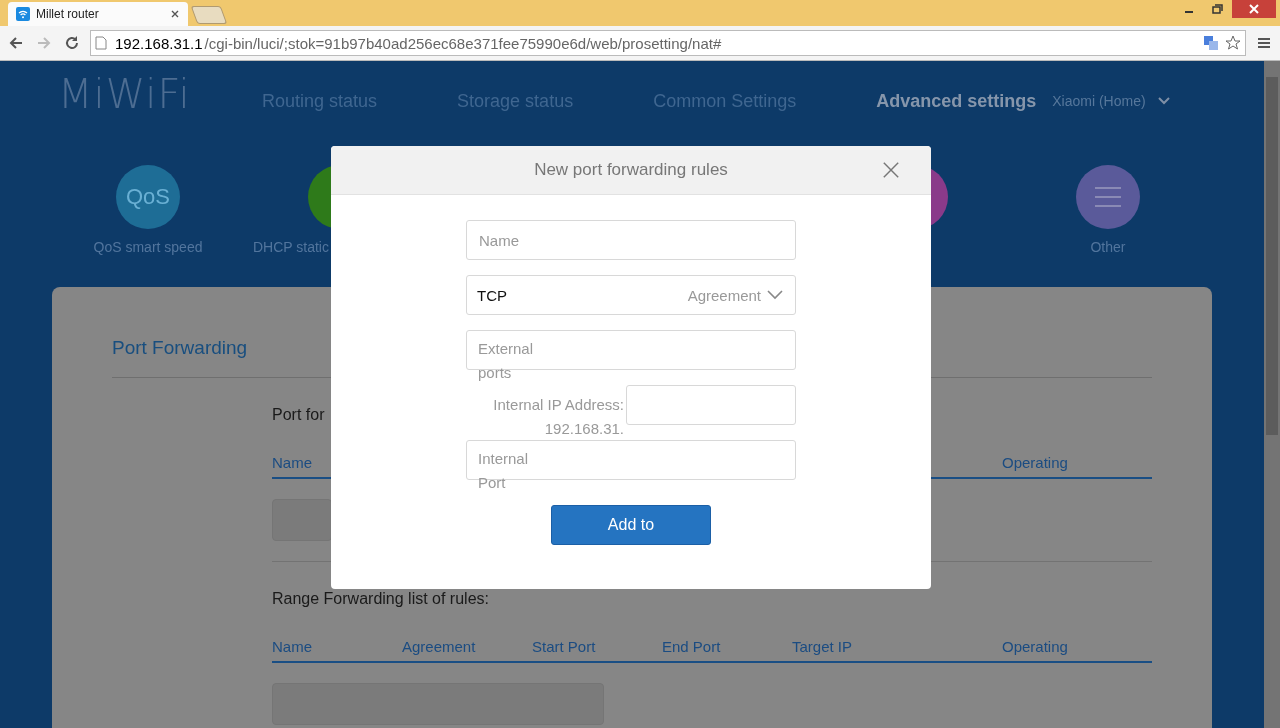 The height and width of the screenshot is (728, 1280). What do you see at coordinates (692, 646) in the screenshot?
I see `column-header: End Port` at bounding box center [692, 646].